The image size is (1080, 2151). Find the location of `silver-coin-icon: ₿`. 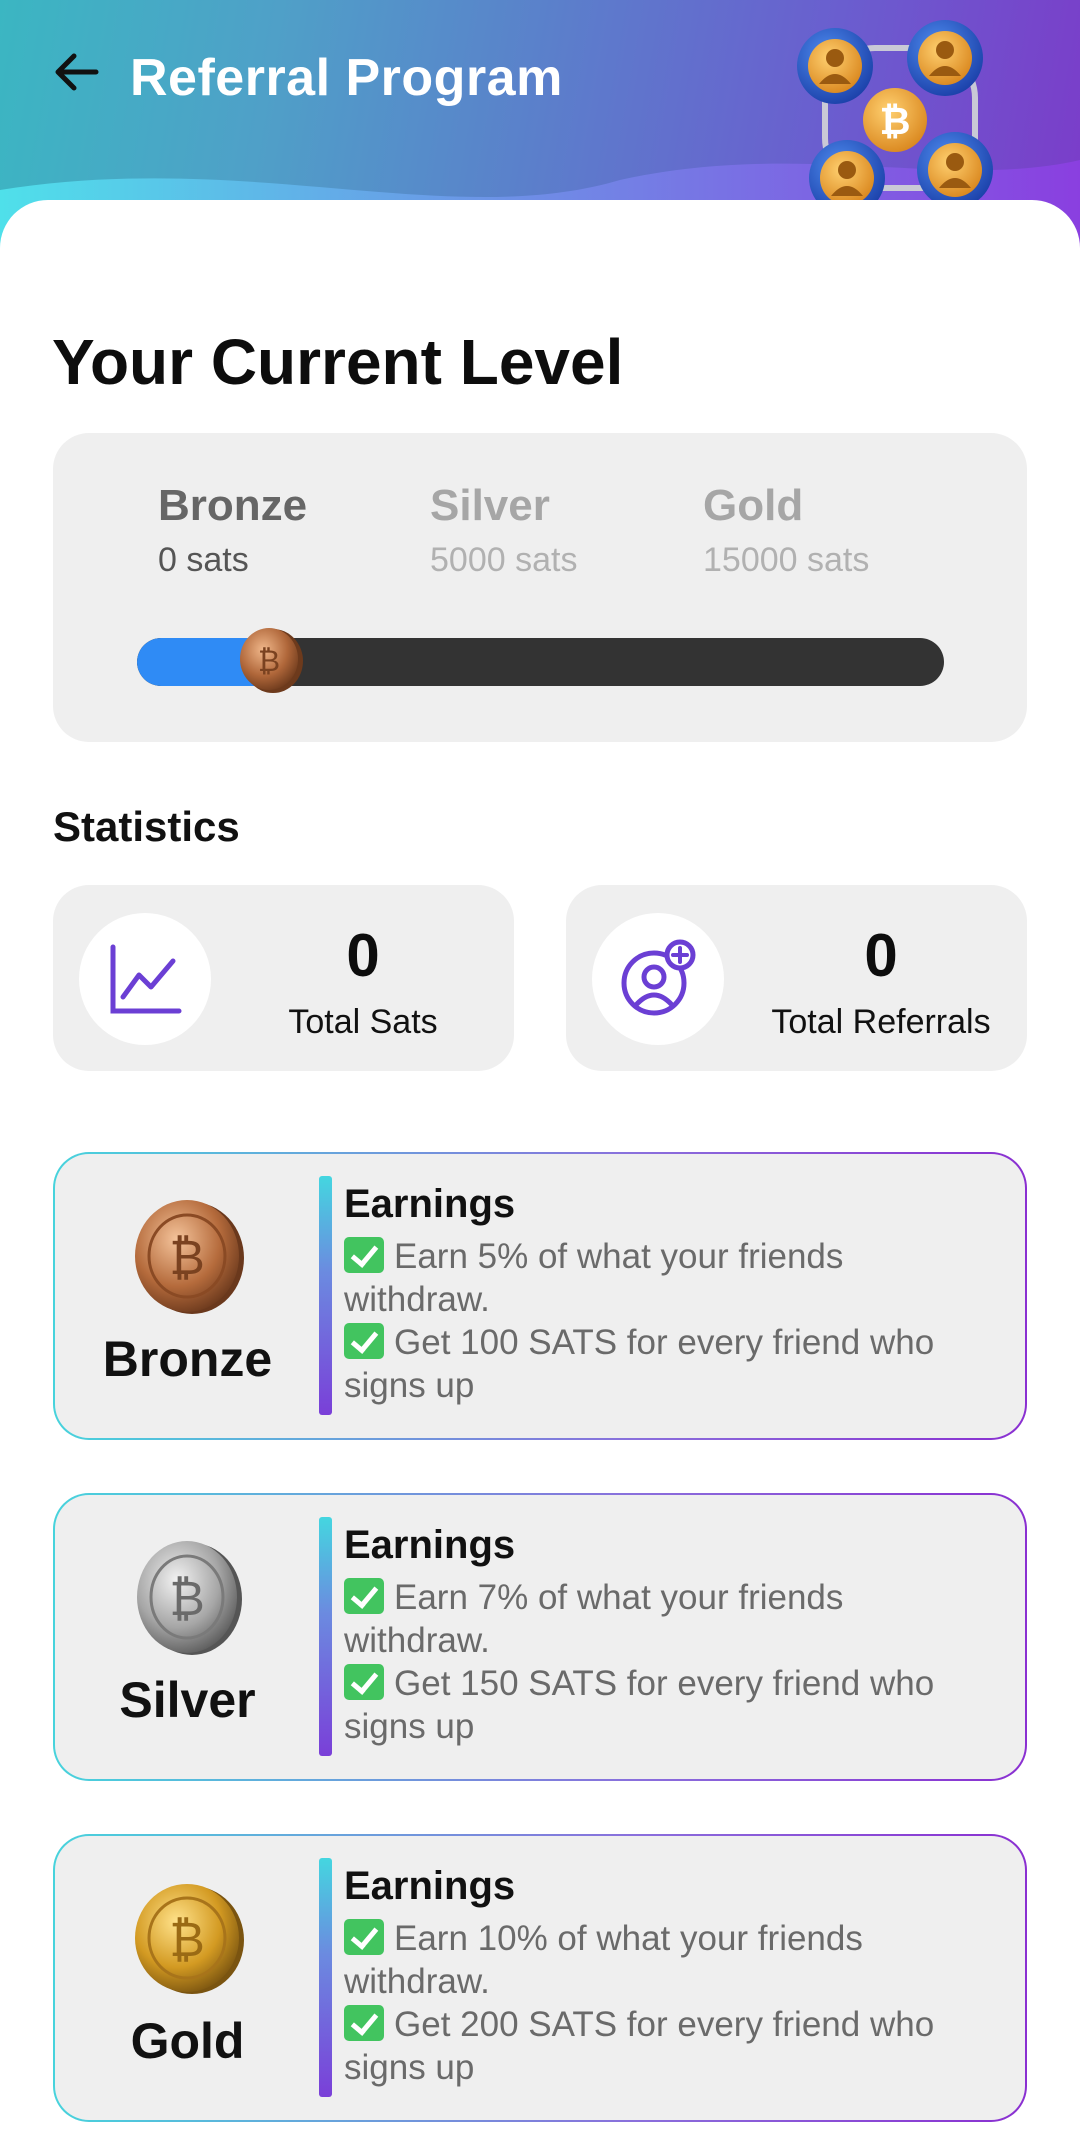

silver-coin-icon: ₿ is located at coordinates (189, 1598).